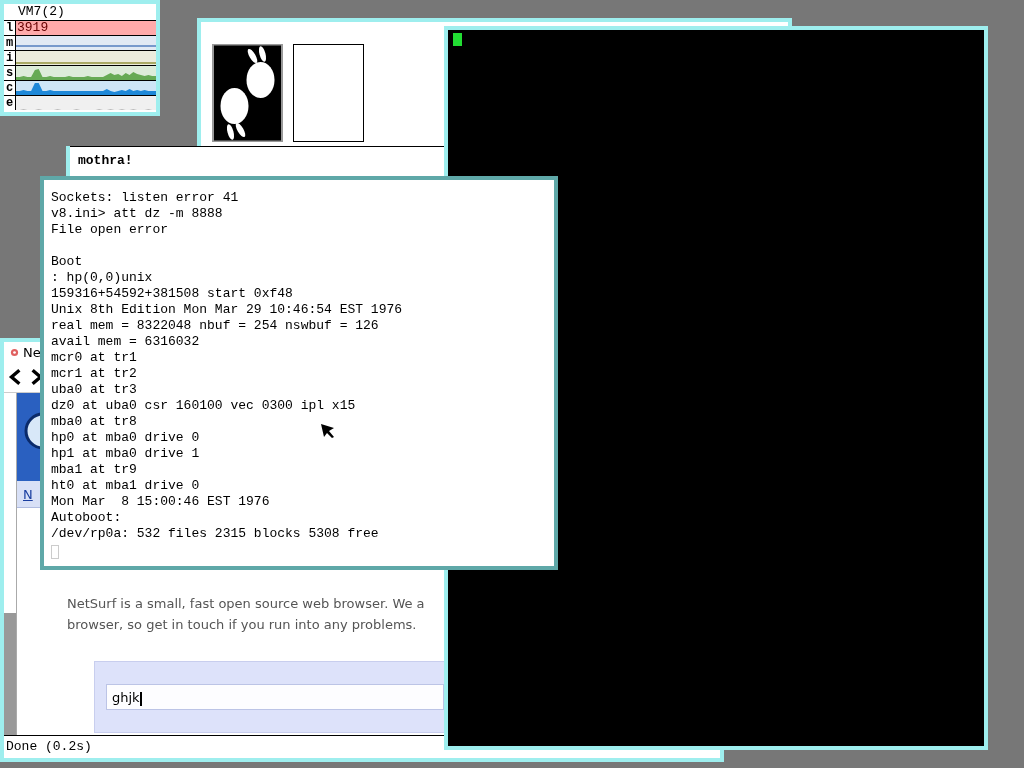 This screenshot has height=768, width=1024. What do you see at coordinates (227, 310) in the screenshot?
I see `console-line: Unix 8th Edition Mon Mar 29 10:46:54 EST 1976` at bounding box center [227, 310].